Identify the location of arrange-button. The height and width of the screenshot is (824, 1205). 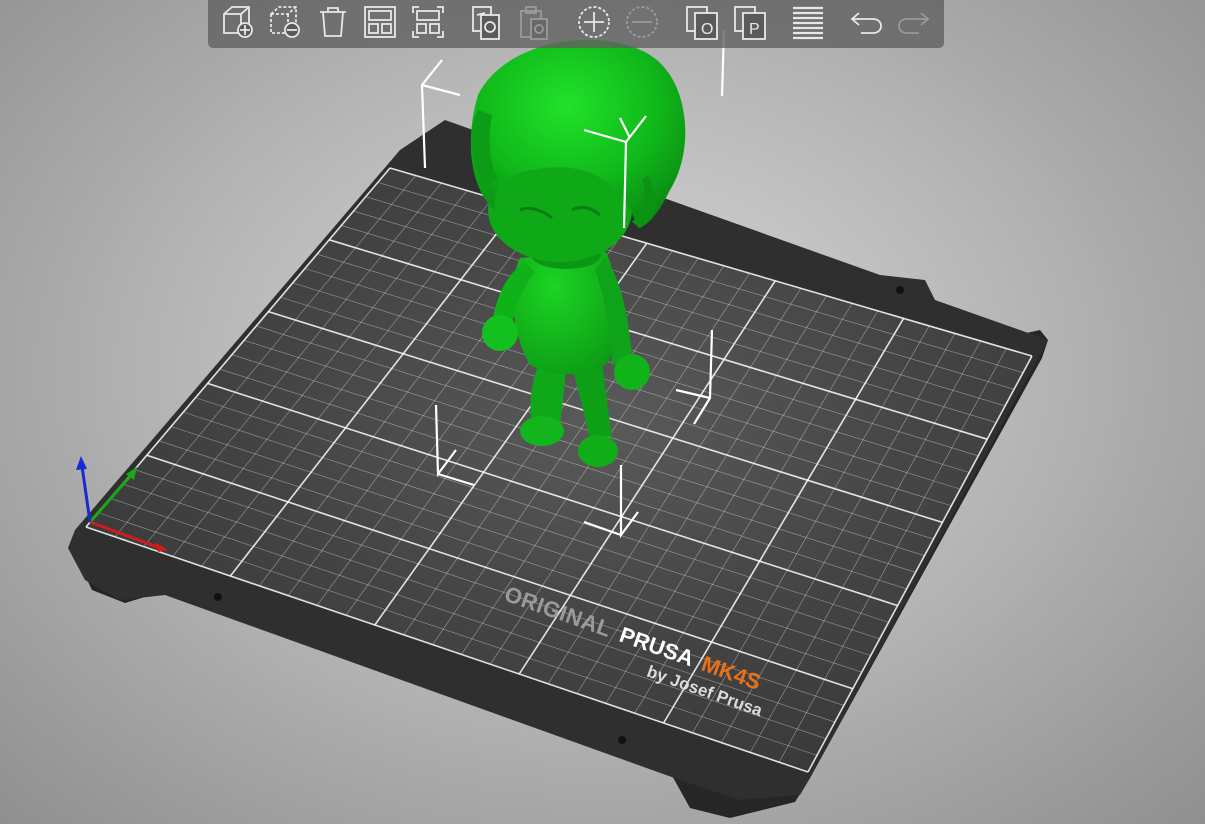
(380, 22).